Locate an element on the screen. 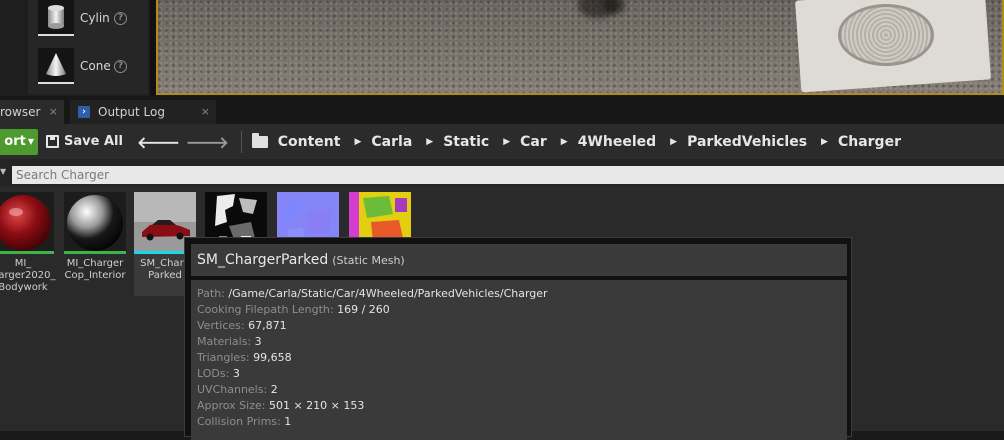 The image size is (1004, 440). tooltip-header: SM_ChargerParked (Static Mesh) is located at coordinates (519, 260).